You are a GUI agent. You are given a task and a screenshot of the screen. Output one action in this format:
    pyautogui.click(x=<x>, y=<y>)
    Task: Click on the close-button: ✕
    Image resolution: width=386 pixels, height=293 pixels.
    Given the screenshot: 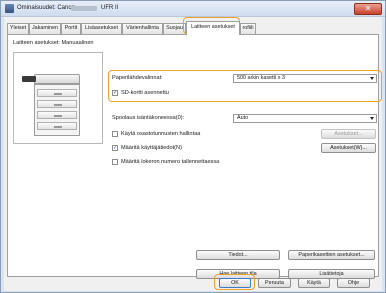 What is the action you would take?
    pyautogui.click(x=368, y=9)
    